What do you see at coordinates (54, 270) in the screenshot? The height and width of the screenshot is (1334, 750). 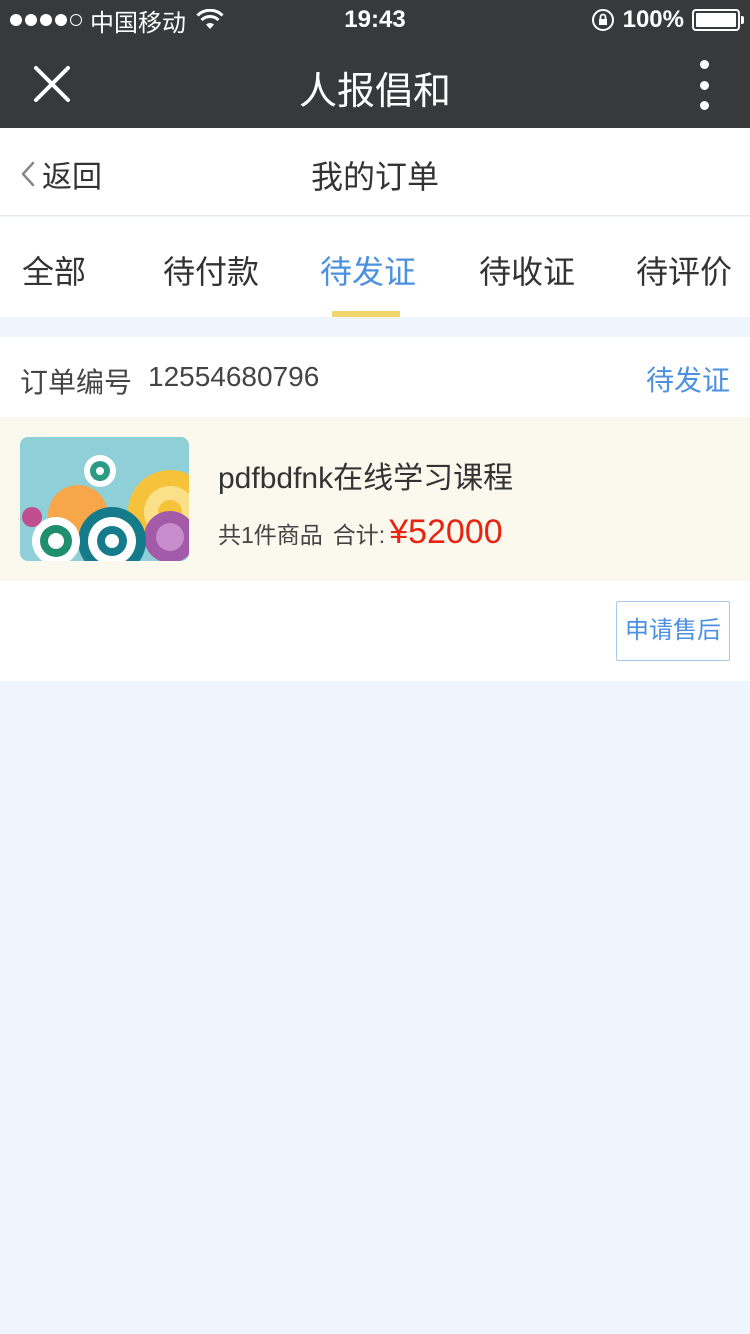 I see `tab-all: 全部` at bounding box center [54, 270].